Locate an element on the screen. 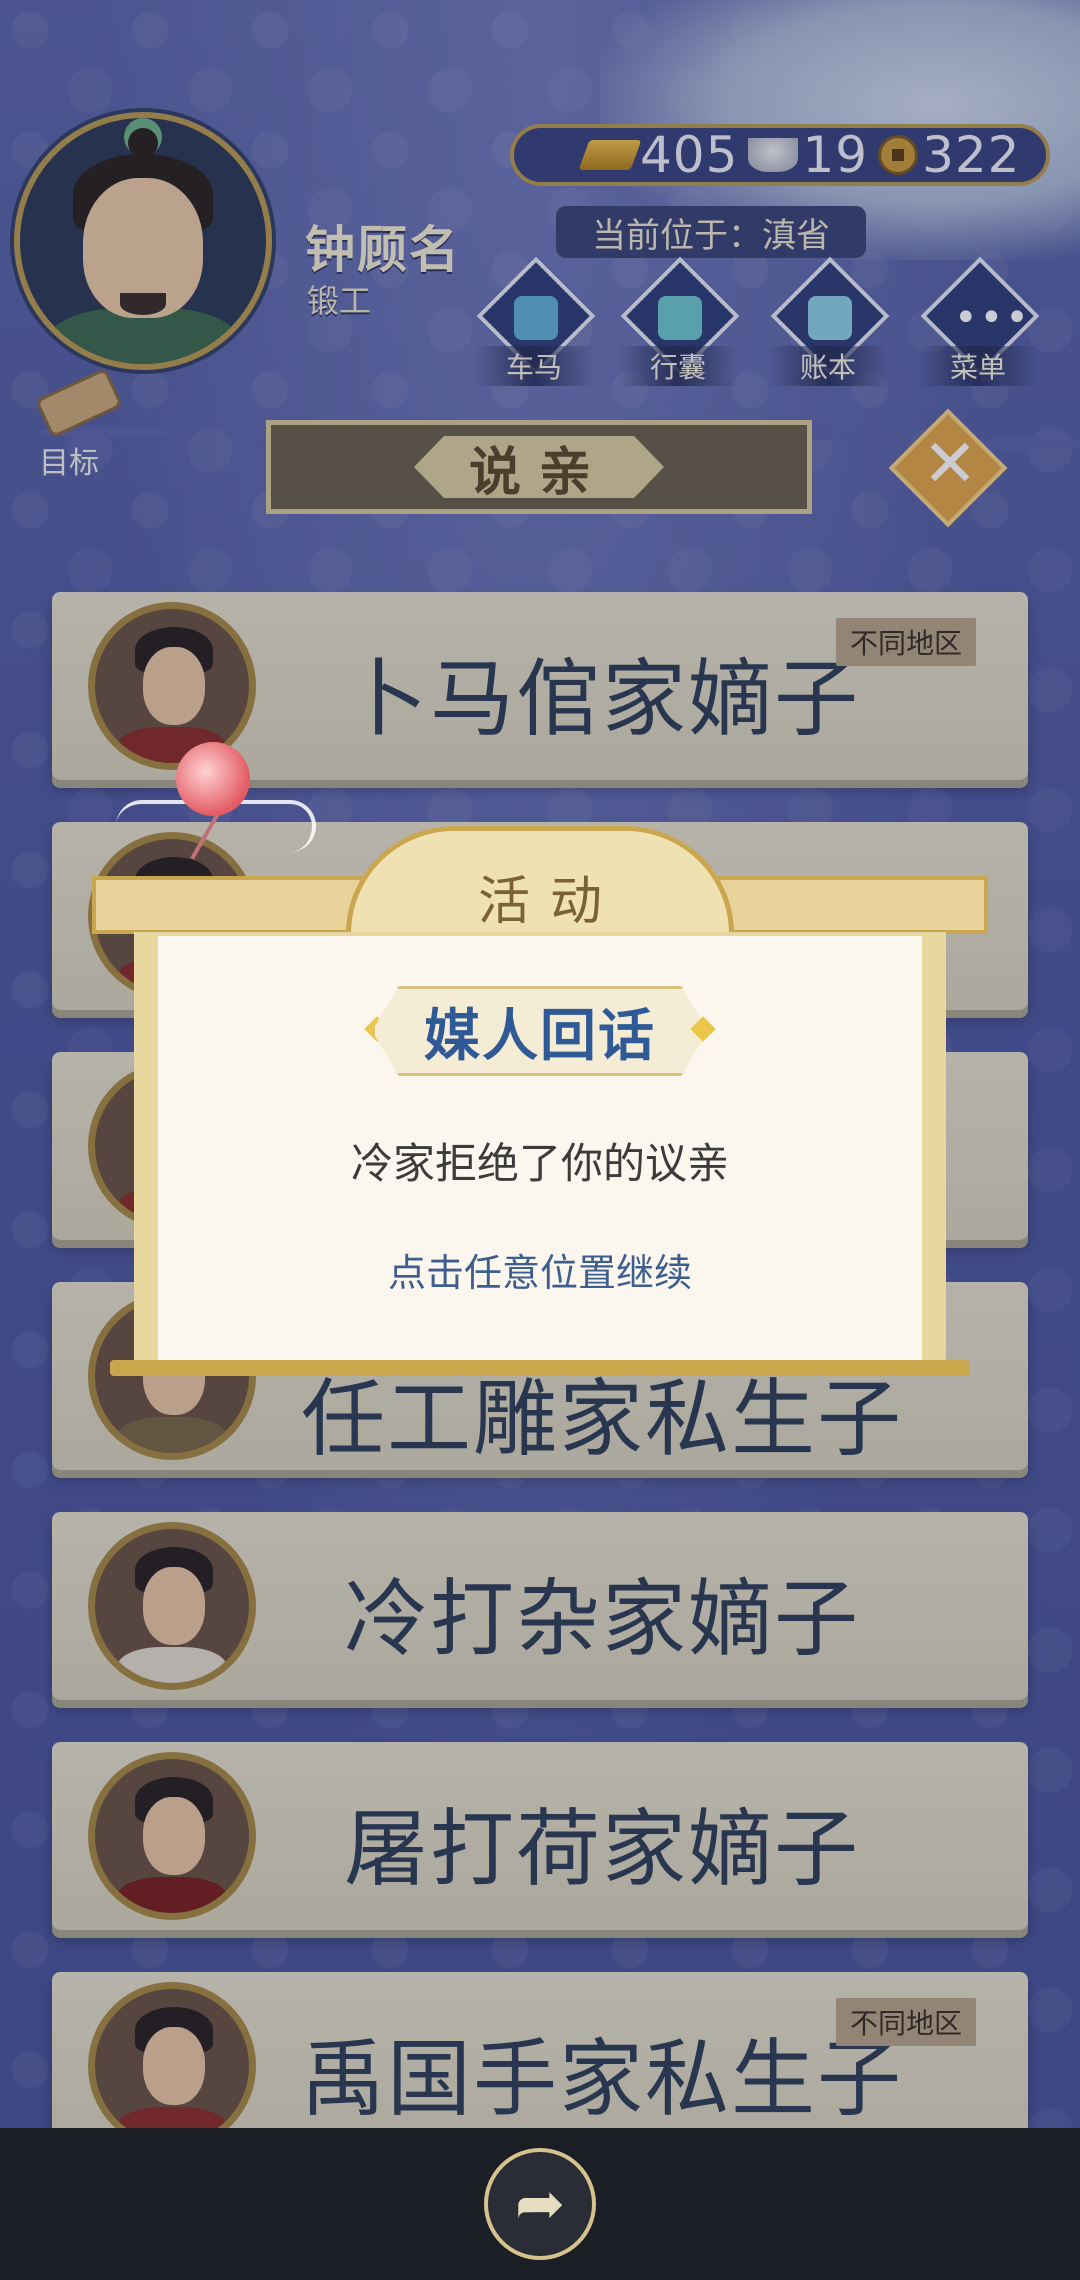 The image size is (1080, 2280). continue-hint: 点击任意位置继续 is located at coordinates (540, 1269).